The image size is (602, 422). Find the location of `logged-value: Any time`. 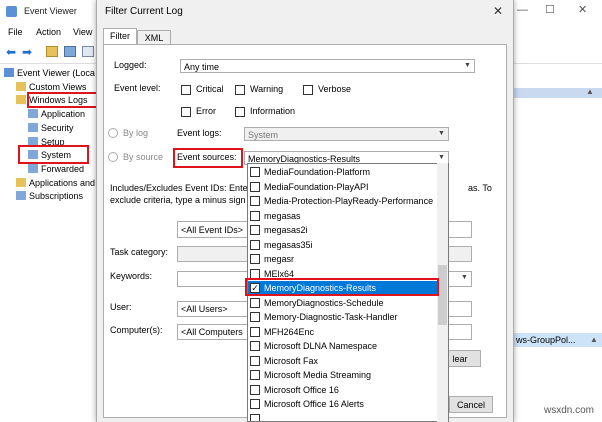

logged-value: Any time is located at coordinates (202, 67).